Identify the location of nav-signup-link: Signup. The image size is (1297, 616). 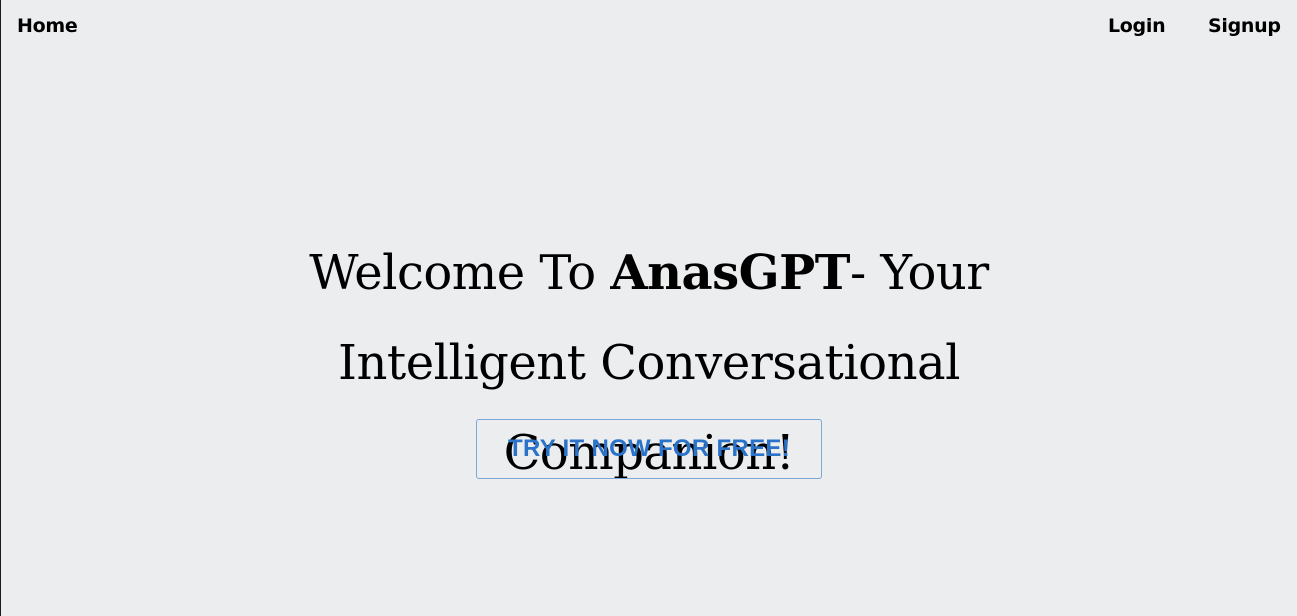
(1244, 26).